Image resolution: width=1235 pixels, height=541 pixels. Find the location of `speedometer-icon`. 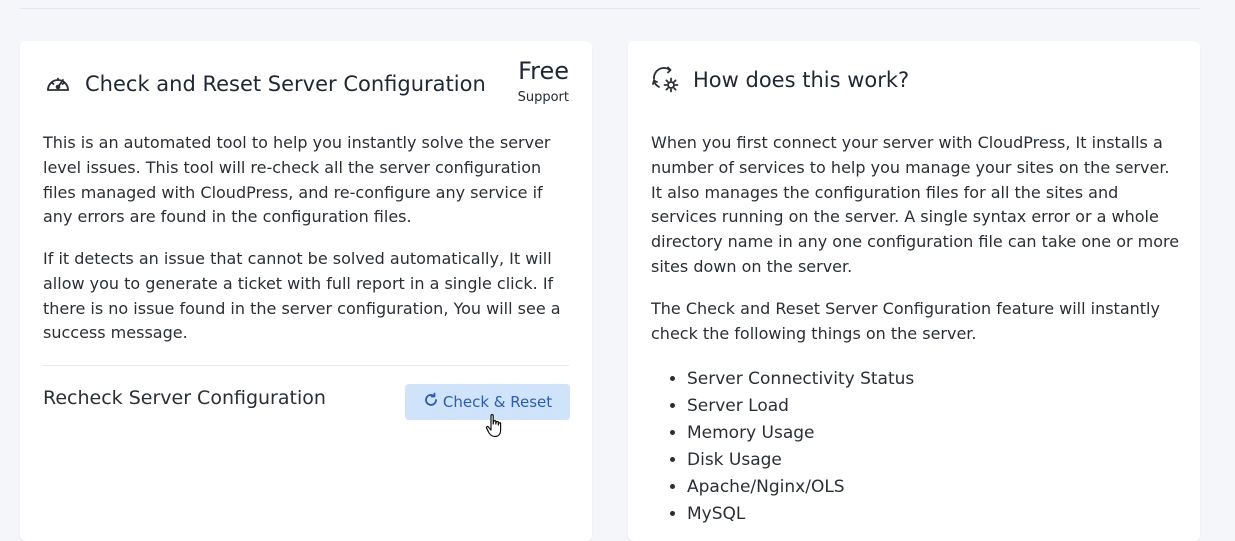

speedometer-icon is located at coordinates (58, 84).